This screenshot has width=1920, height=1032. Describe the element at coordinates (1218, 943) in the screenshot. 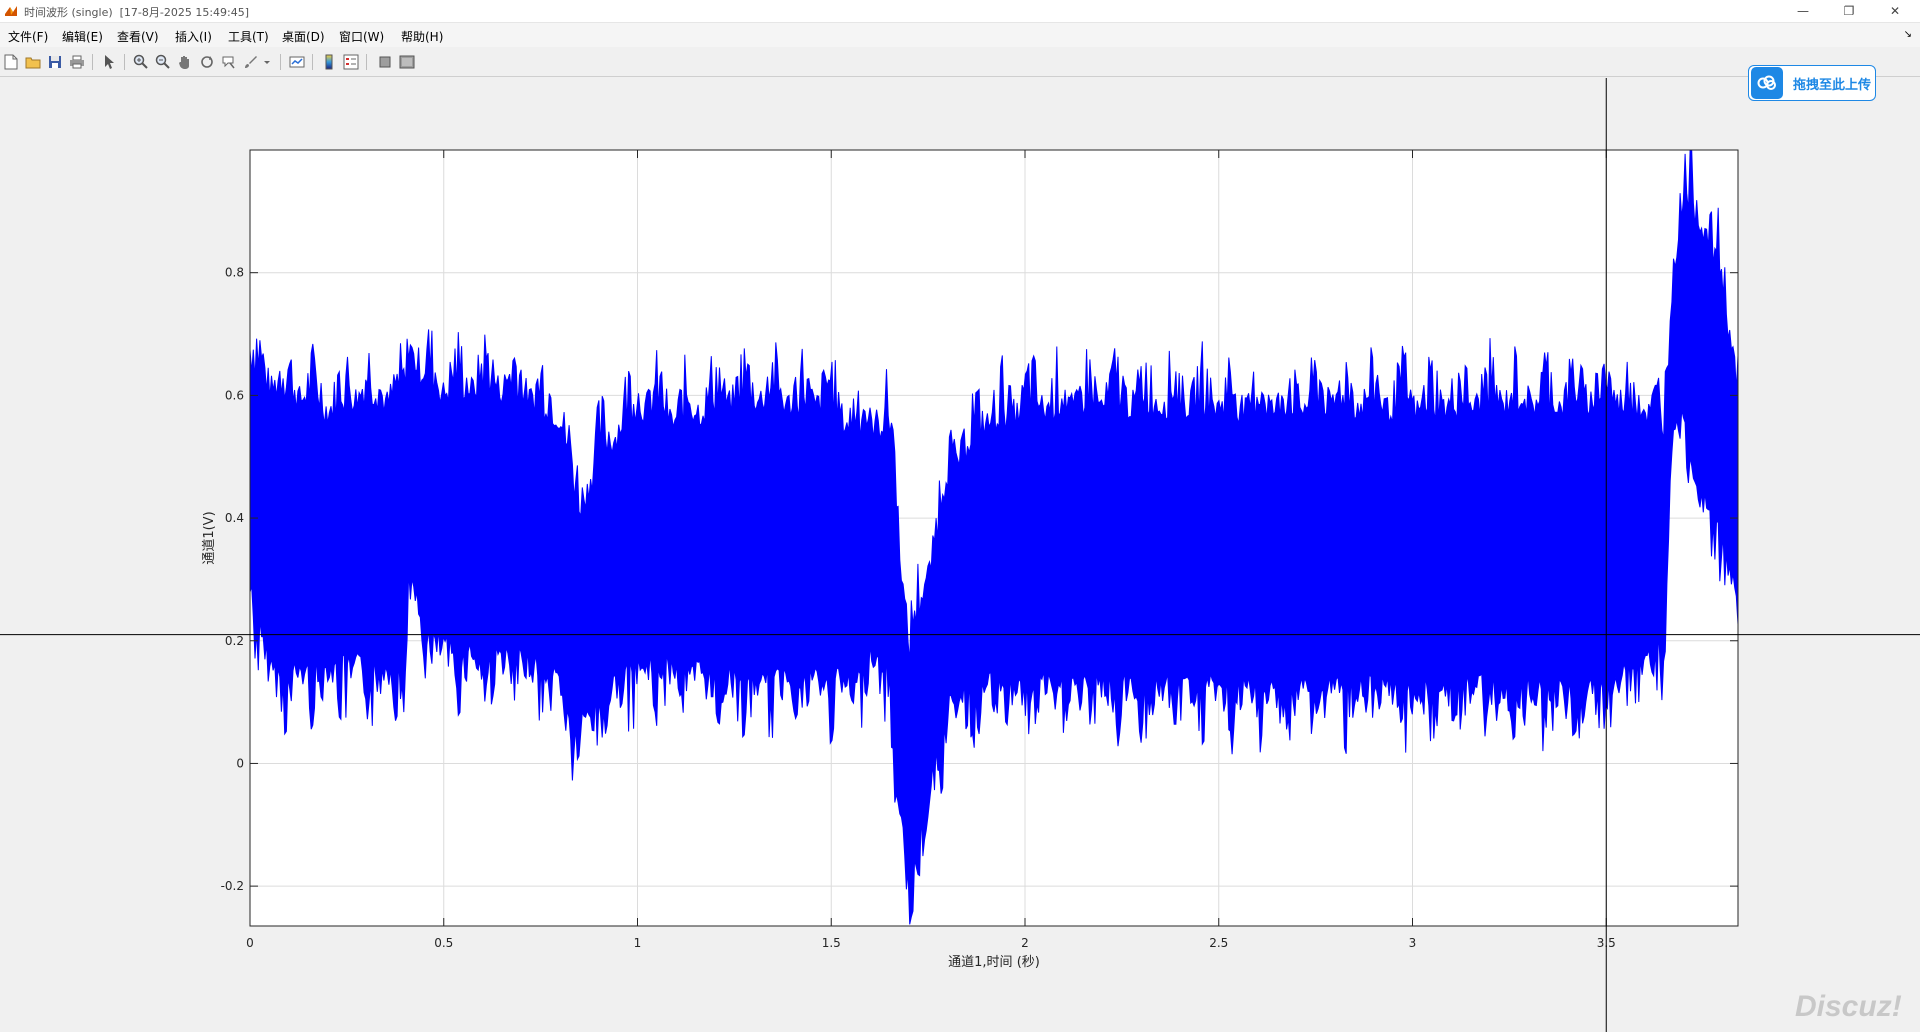

I see `x-tick-label: 2.5` at that location.